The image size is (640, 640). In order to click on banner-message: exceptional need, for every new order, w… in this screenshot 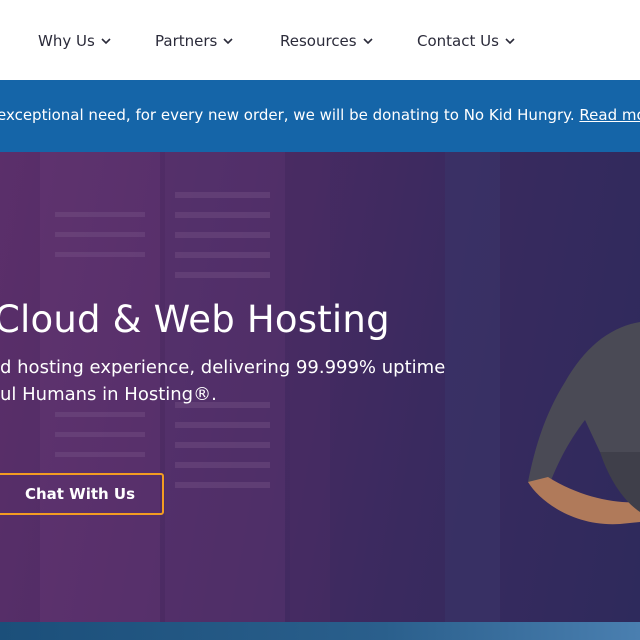, I will do `click(320, 115)`.